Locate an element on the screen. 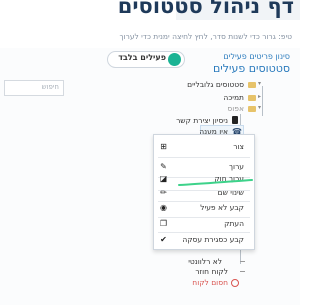 The width and height of the screenshot is (320, 305). section-title: סטטוסים פעילים is located at coordinates (251, 68).